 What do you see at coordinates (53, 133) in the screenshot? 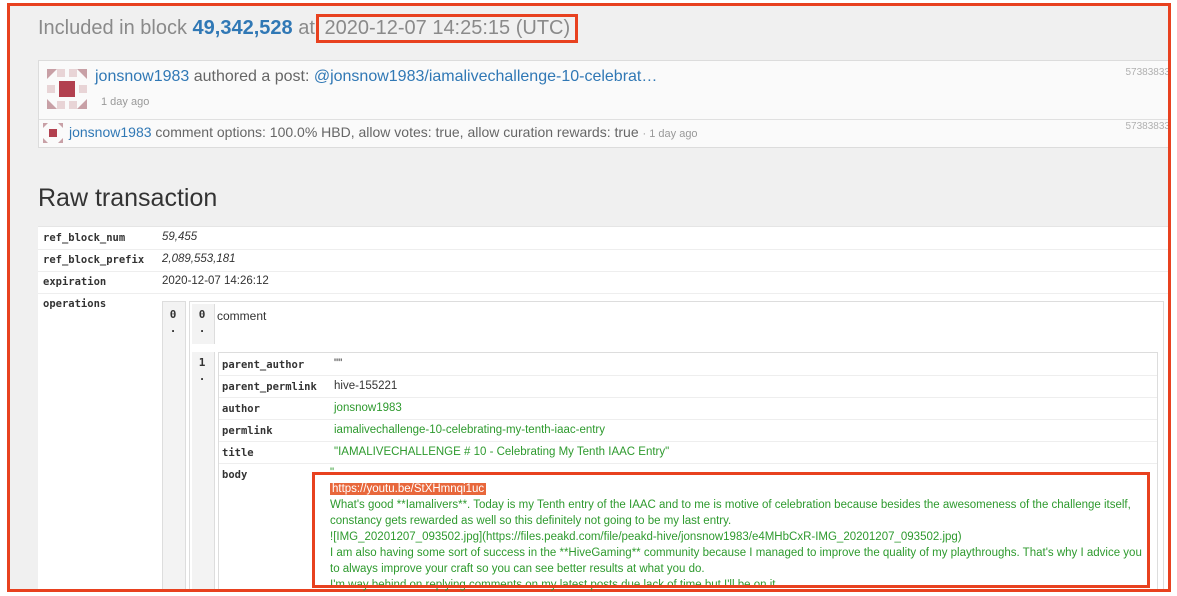
I see `avatar-identicon-small` at bounding box center [53, 133].